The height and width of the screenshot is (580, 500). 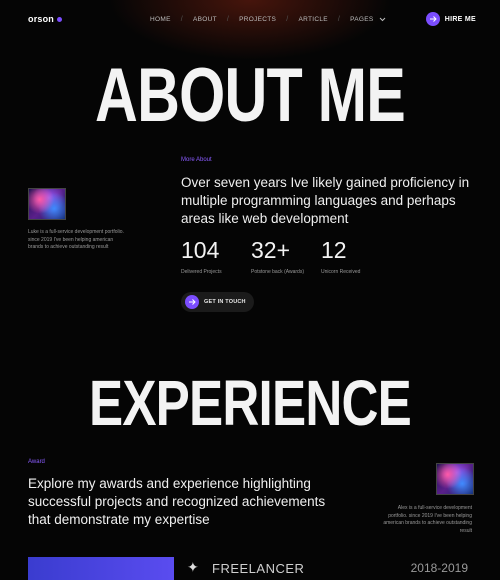 I want to click on stat-label: Unicorn Received, so click(x=341, y=272).